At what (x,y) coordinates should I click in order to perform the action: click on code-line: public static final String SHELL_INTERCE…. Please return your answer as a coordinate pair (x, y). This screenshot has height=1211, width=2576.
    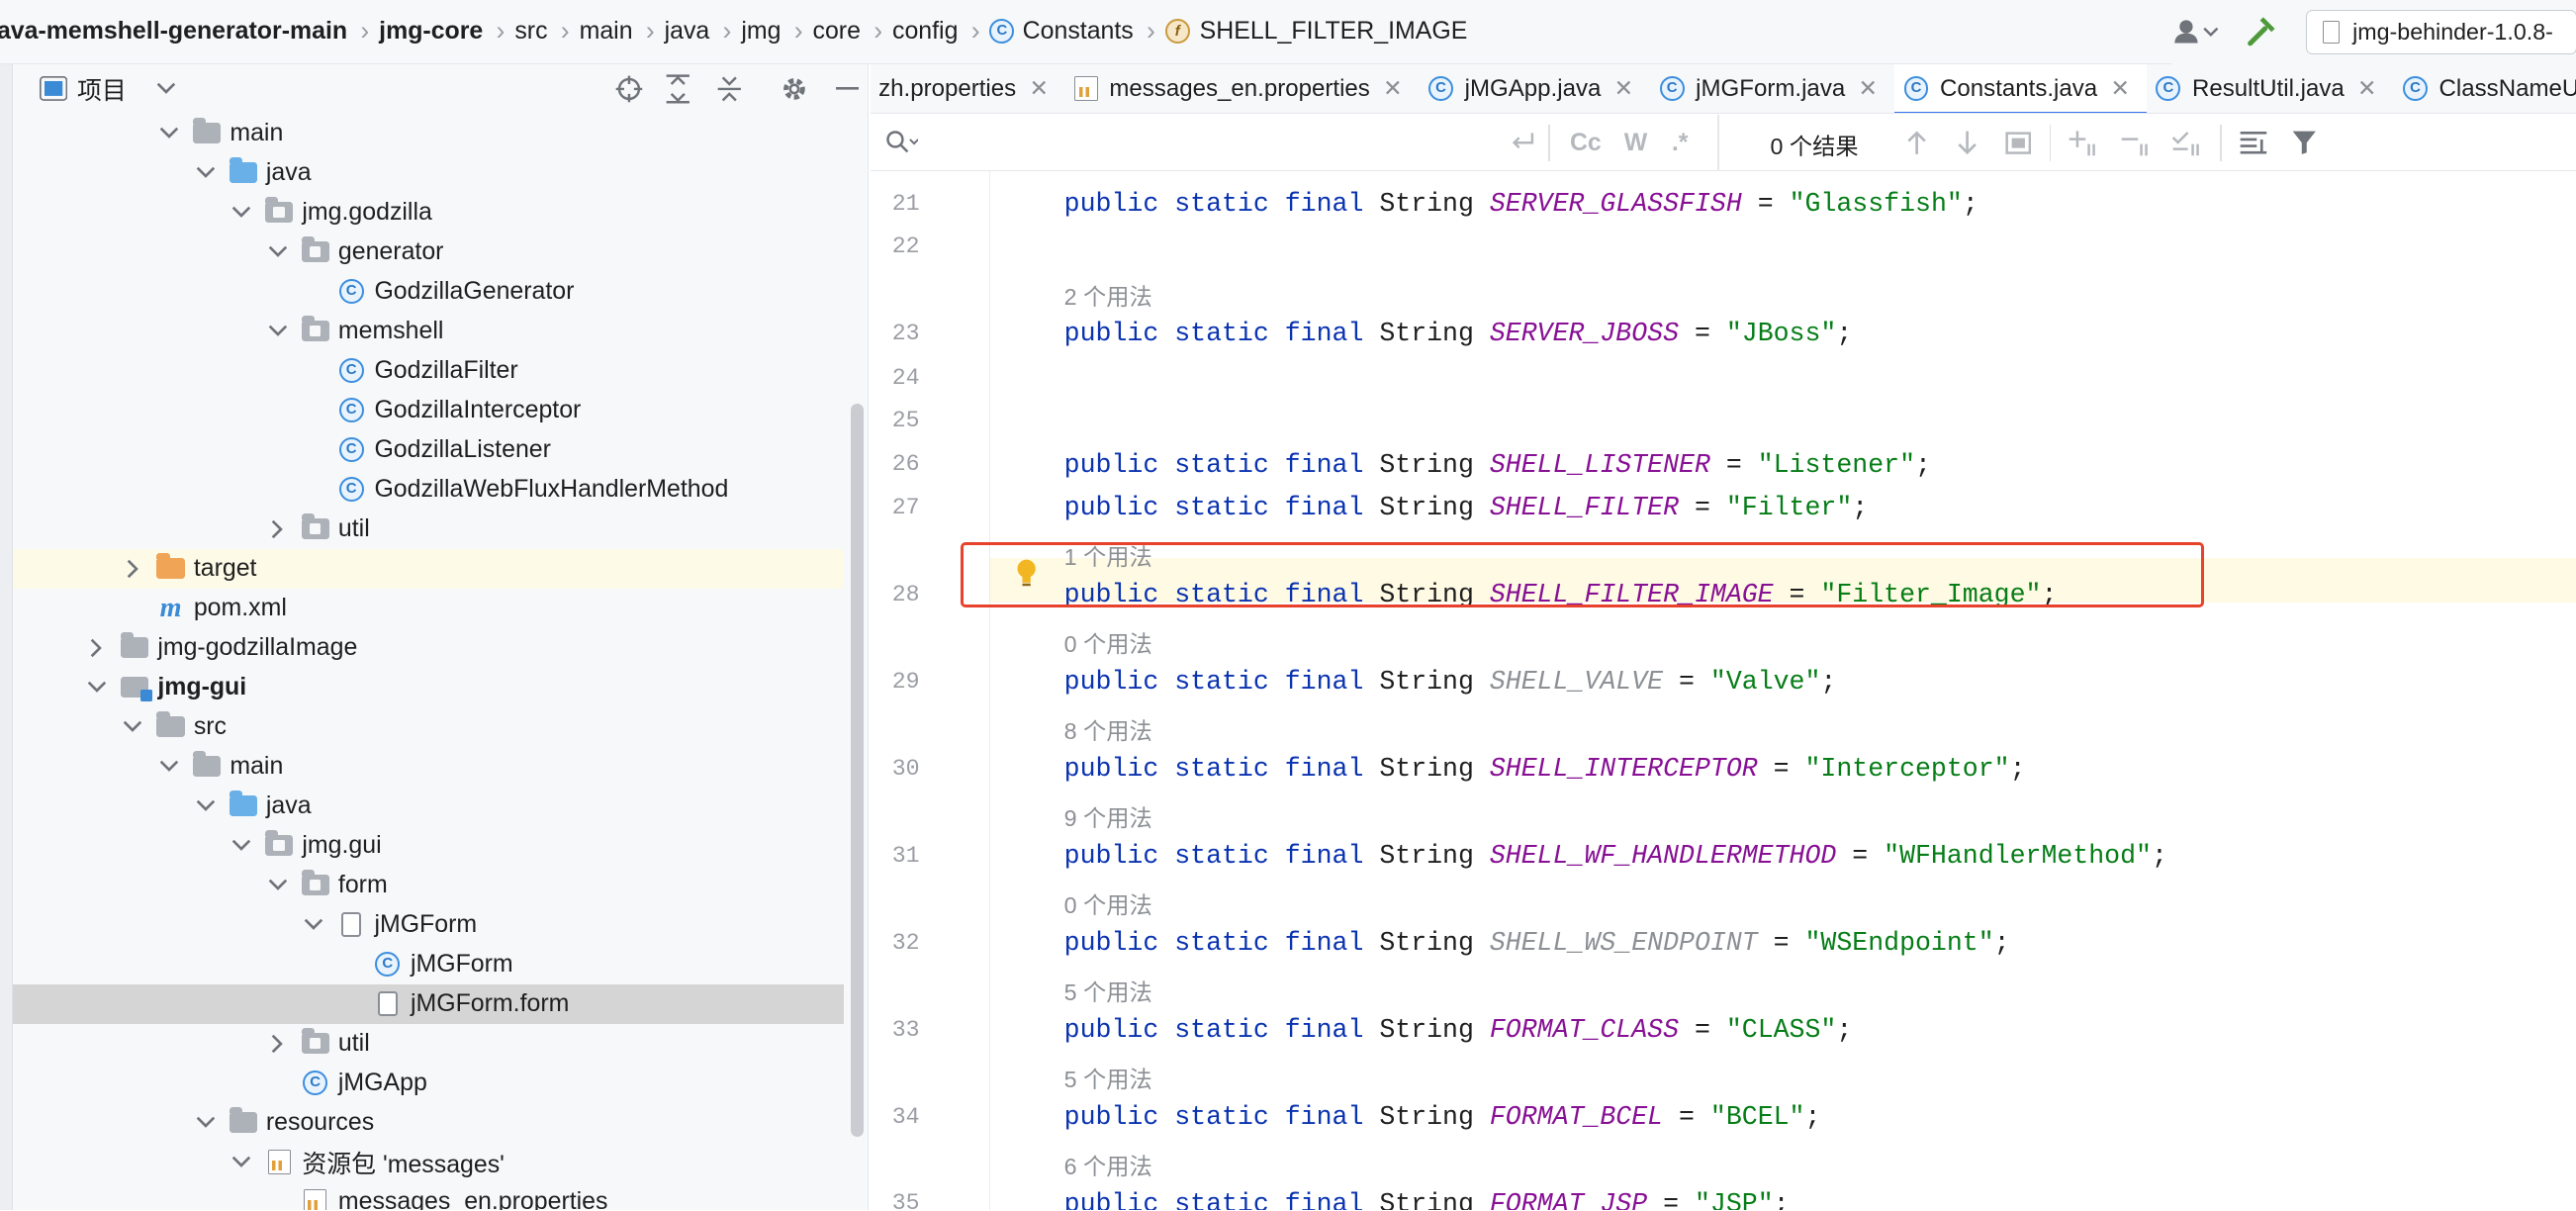
    Looking at the image, I should click on (1545, 769).